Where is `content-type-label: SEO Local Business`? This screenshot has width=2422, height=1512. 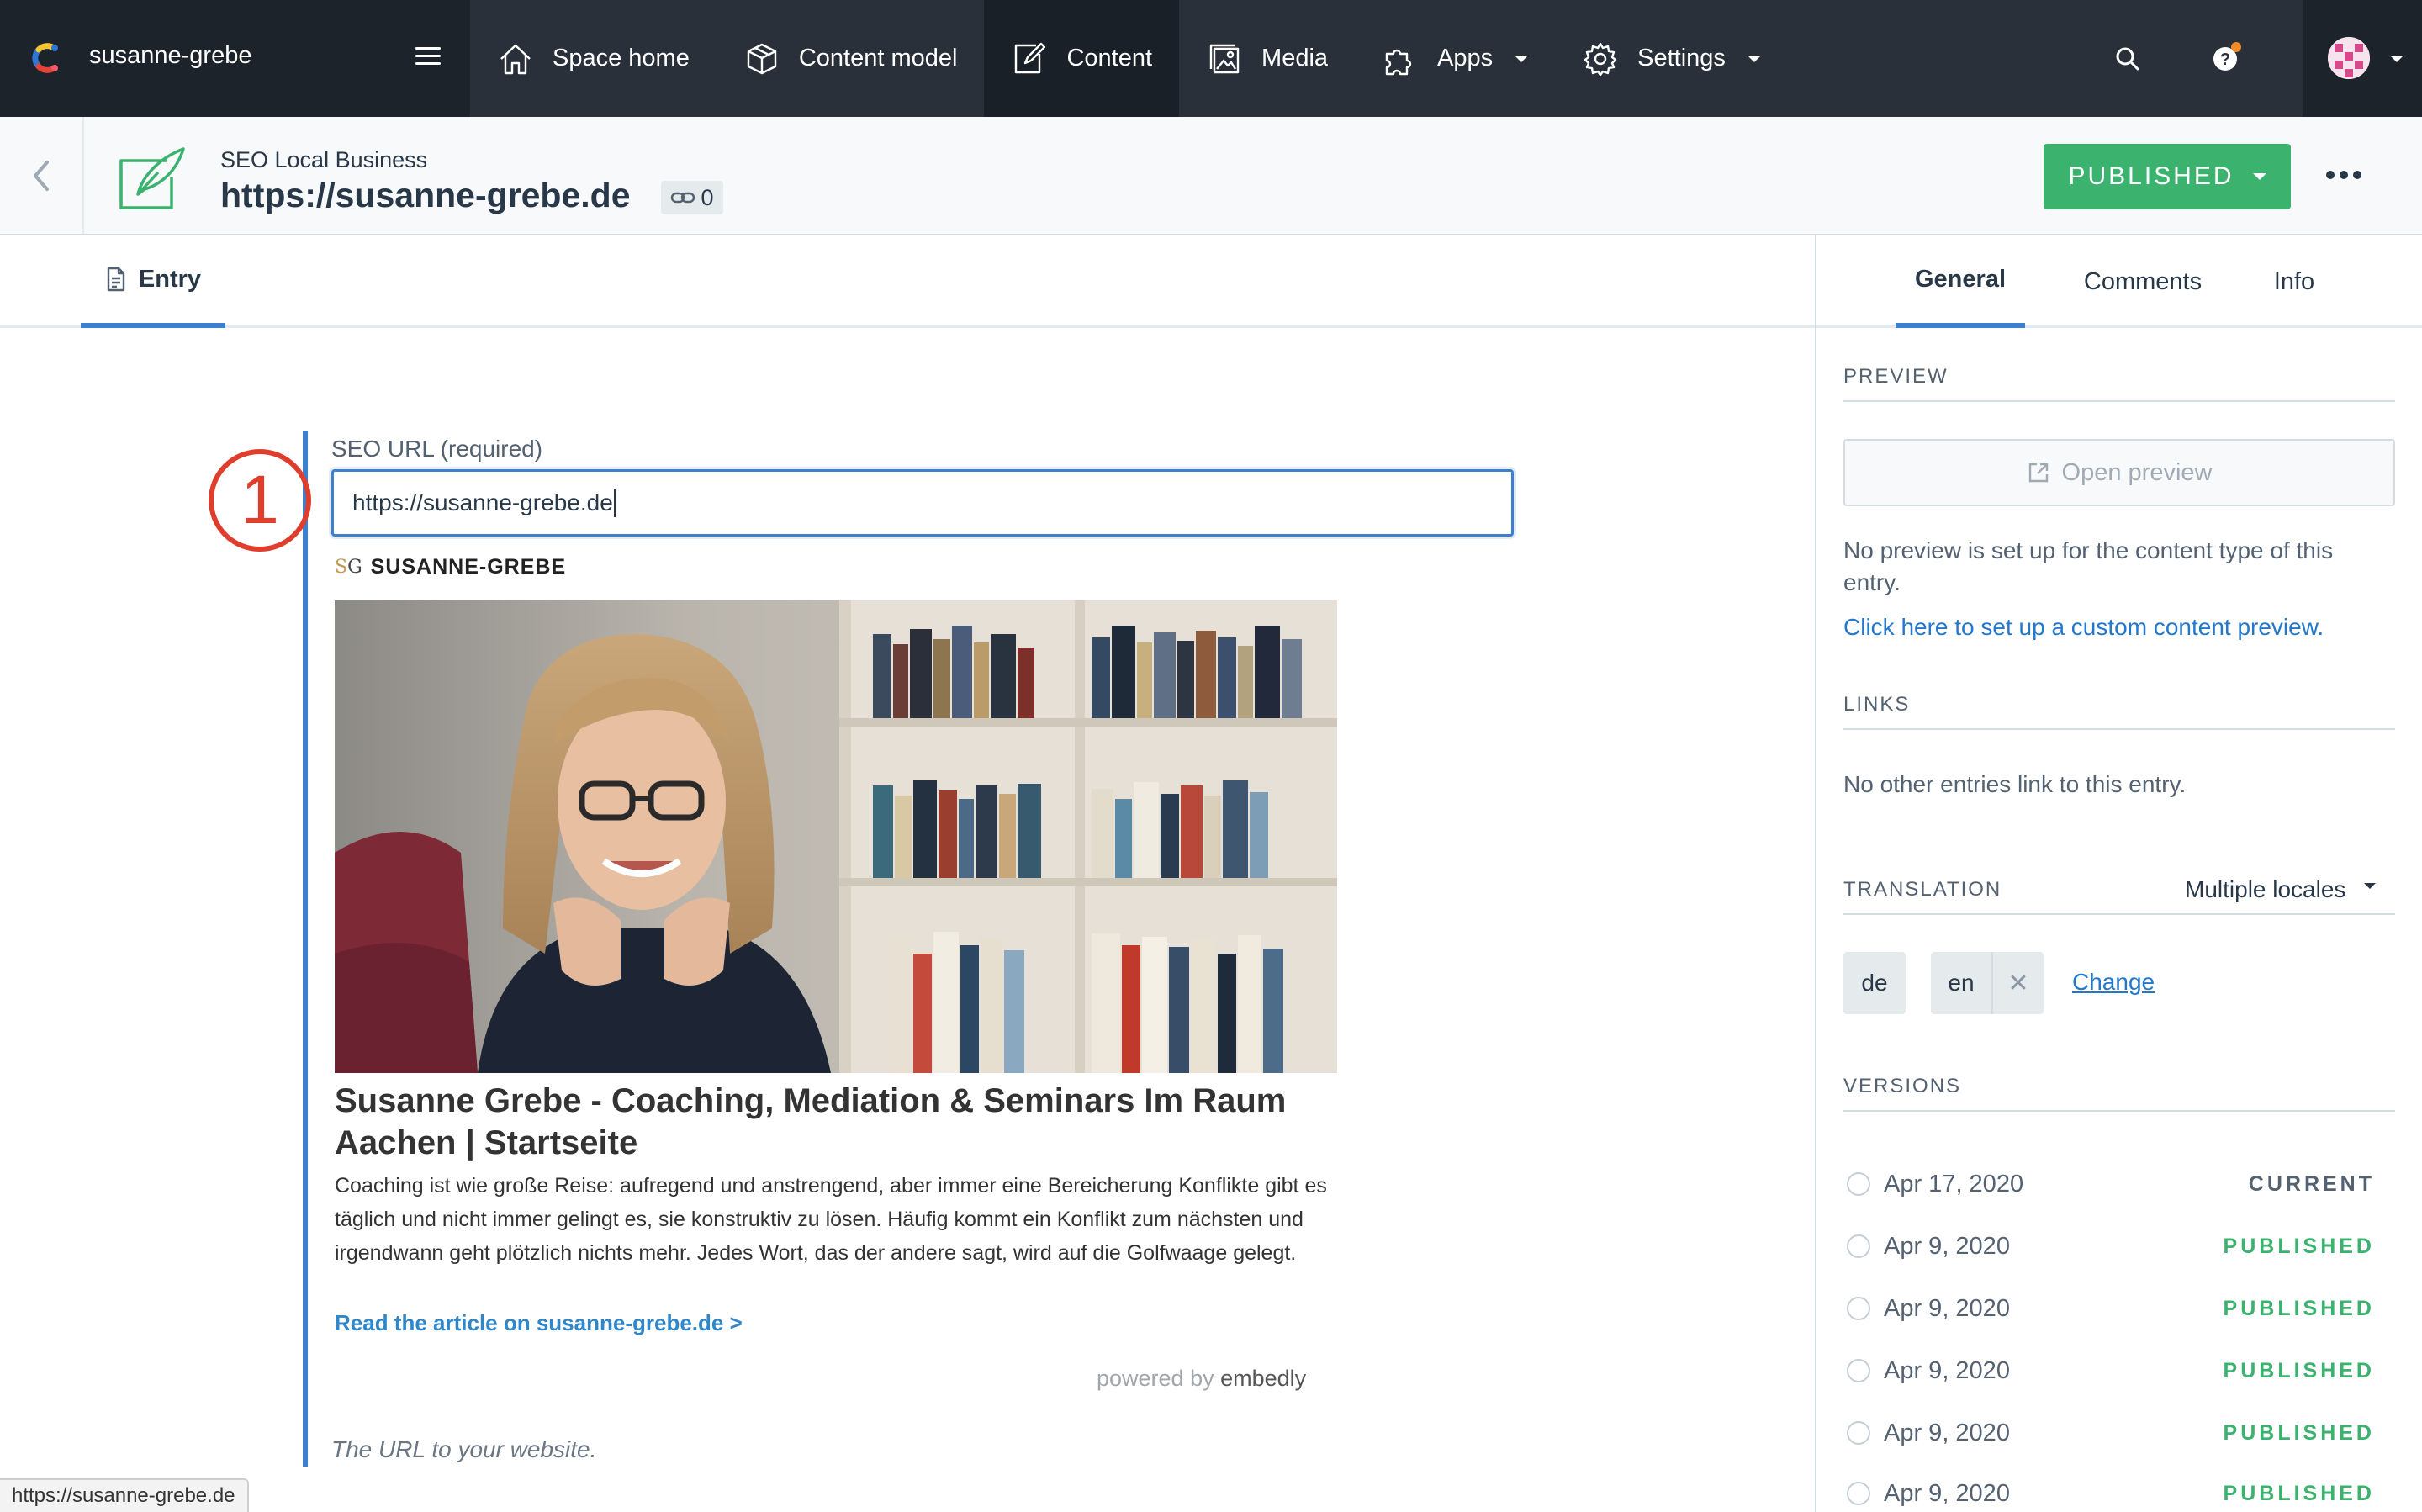 content-type-label: SEO Local Business is located at coordinates (324, 159).